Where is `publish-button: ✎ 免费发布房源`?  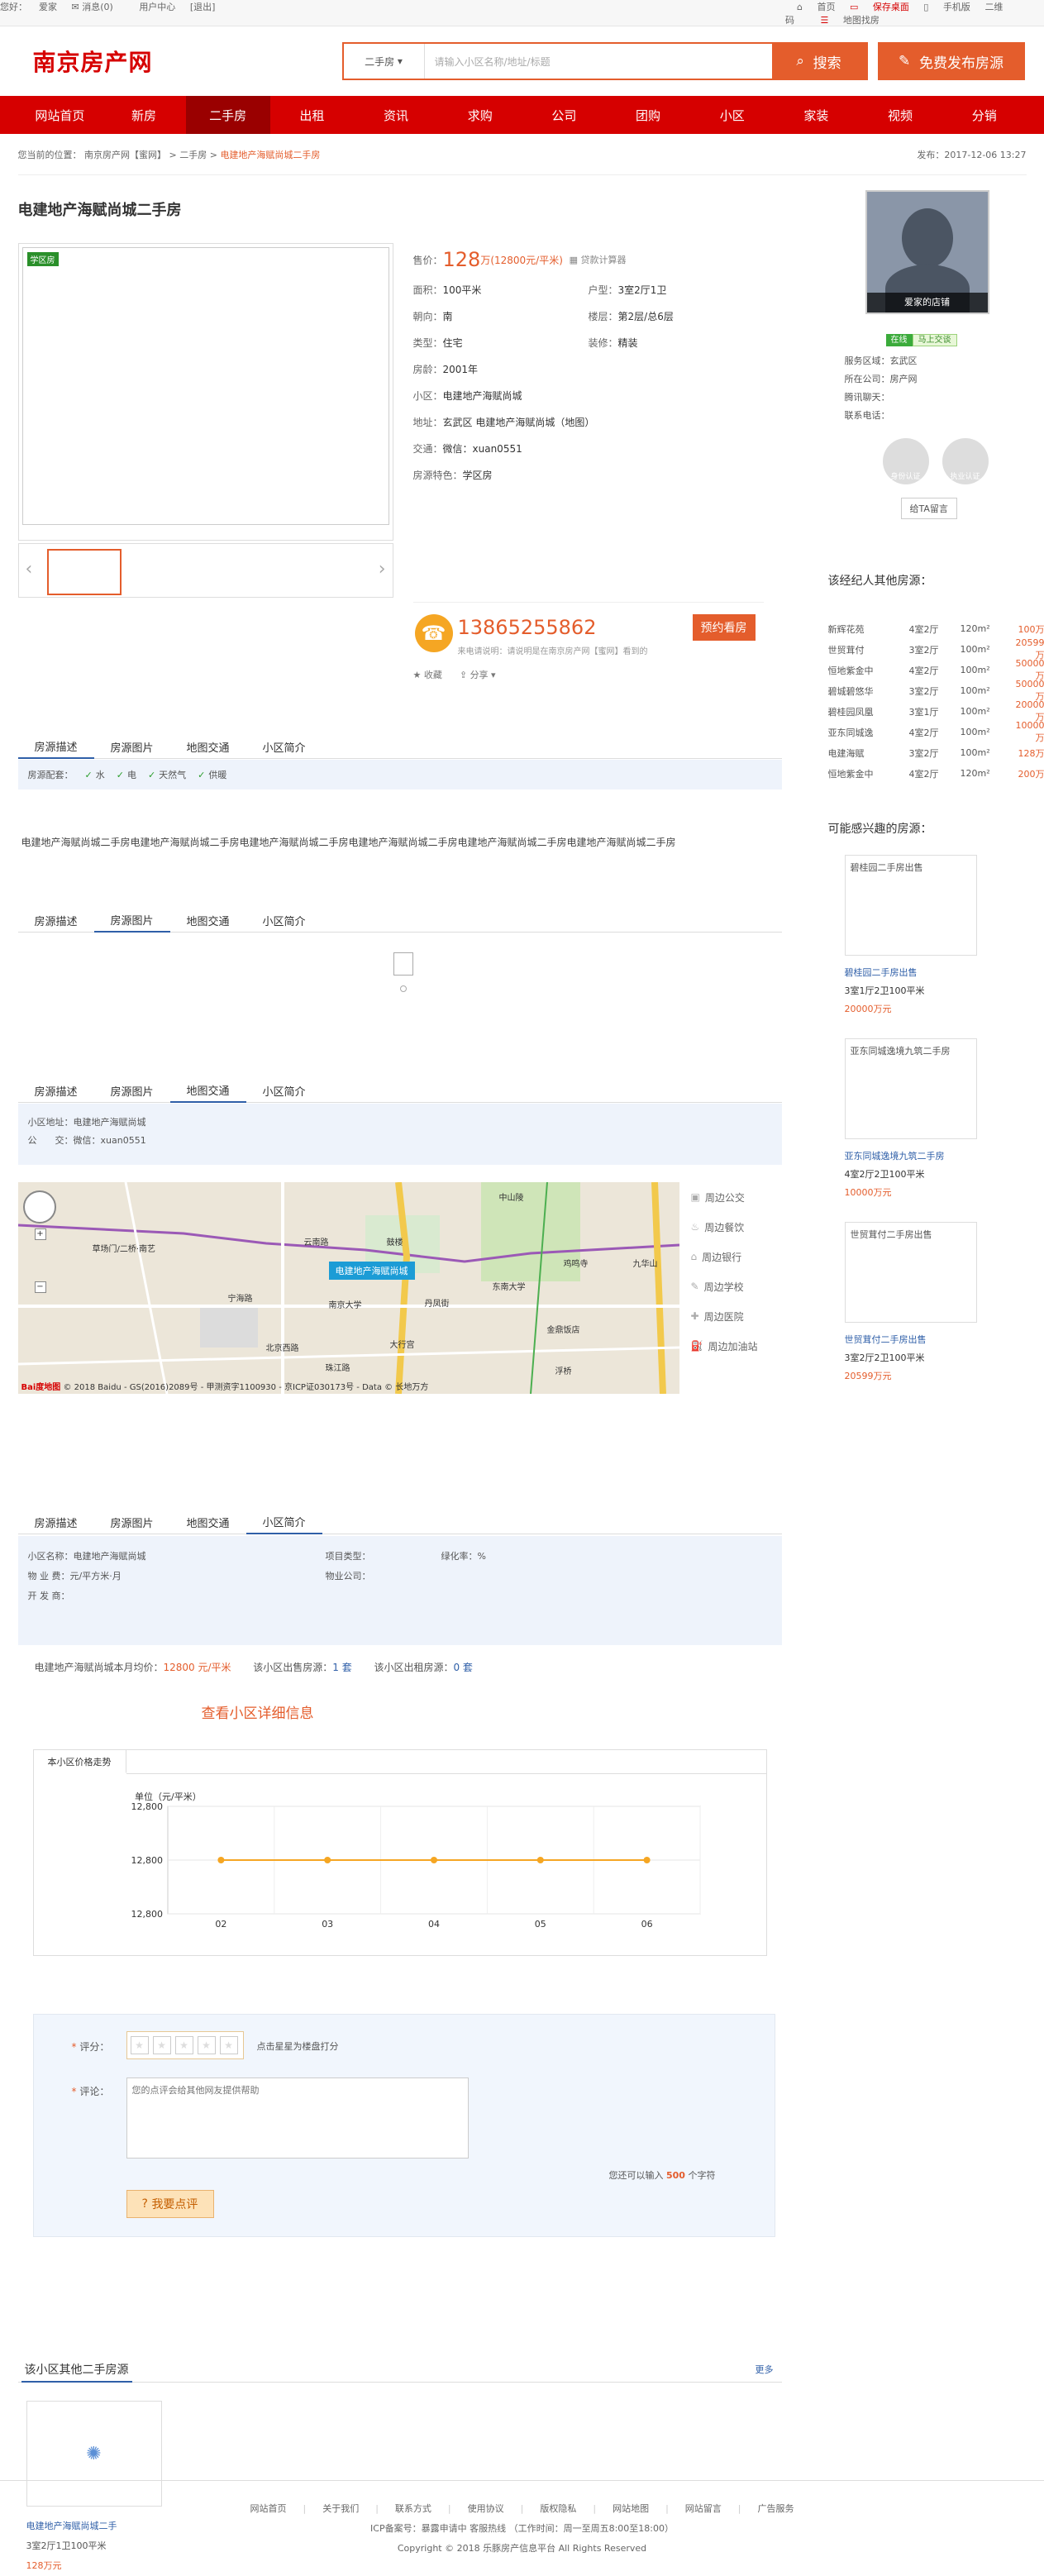
publish-button: ✎ 免费发布房源 is located at coordinates (952, 61).